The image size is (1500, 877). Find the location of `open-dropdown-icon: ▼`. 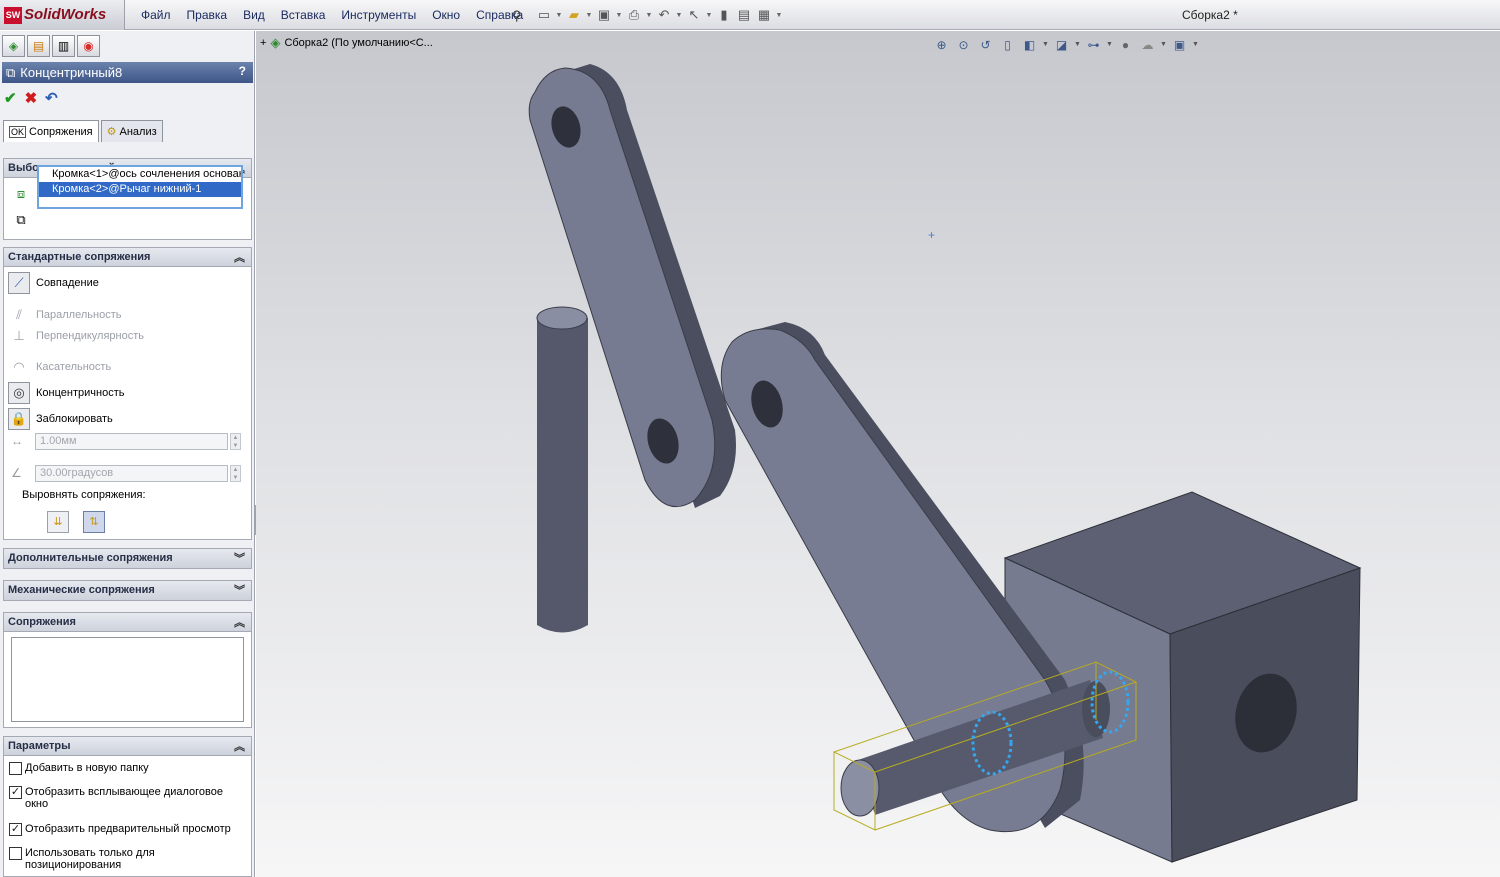

open-dropdown-icon: ▼ is located at coordinates (589, 15).